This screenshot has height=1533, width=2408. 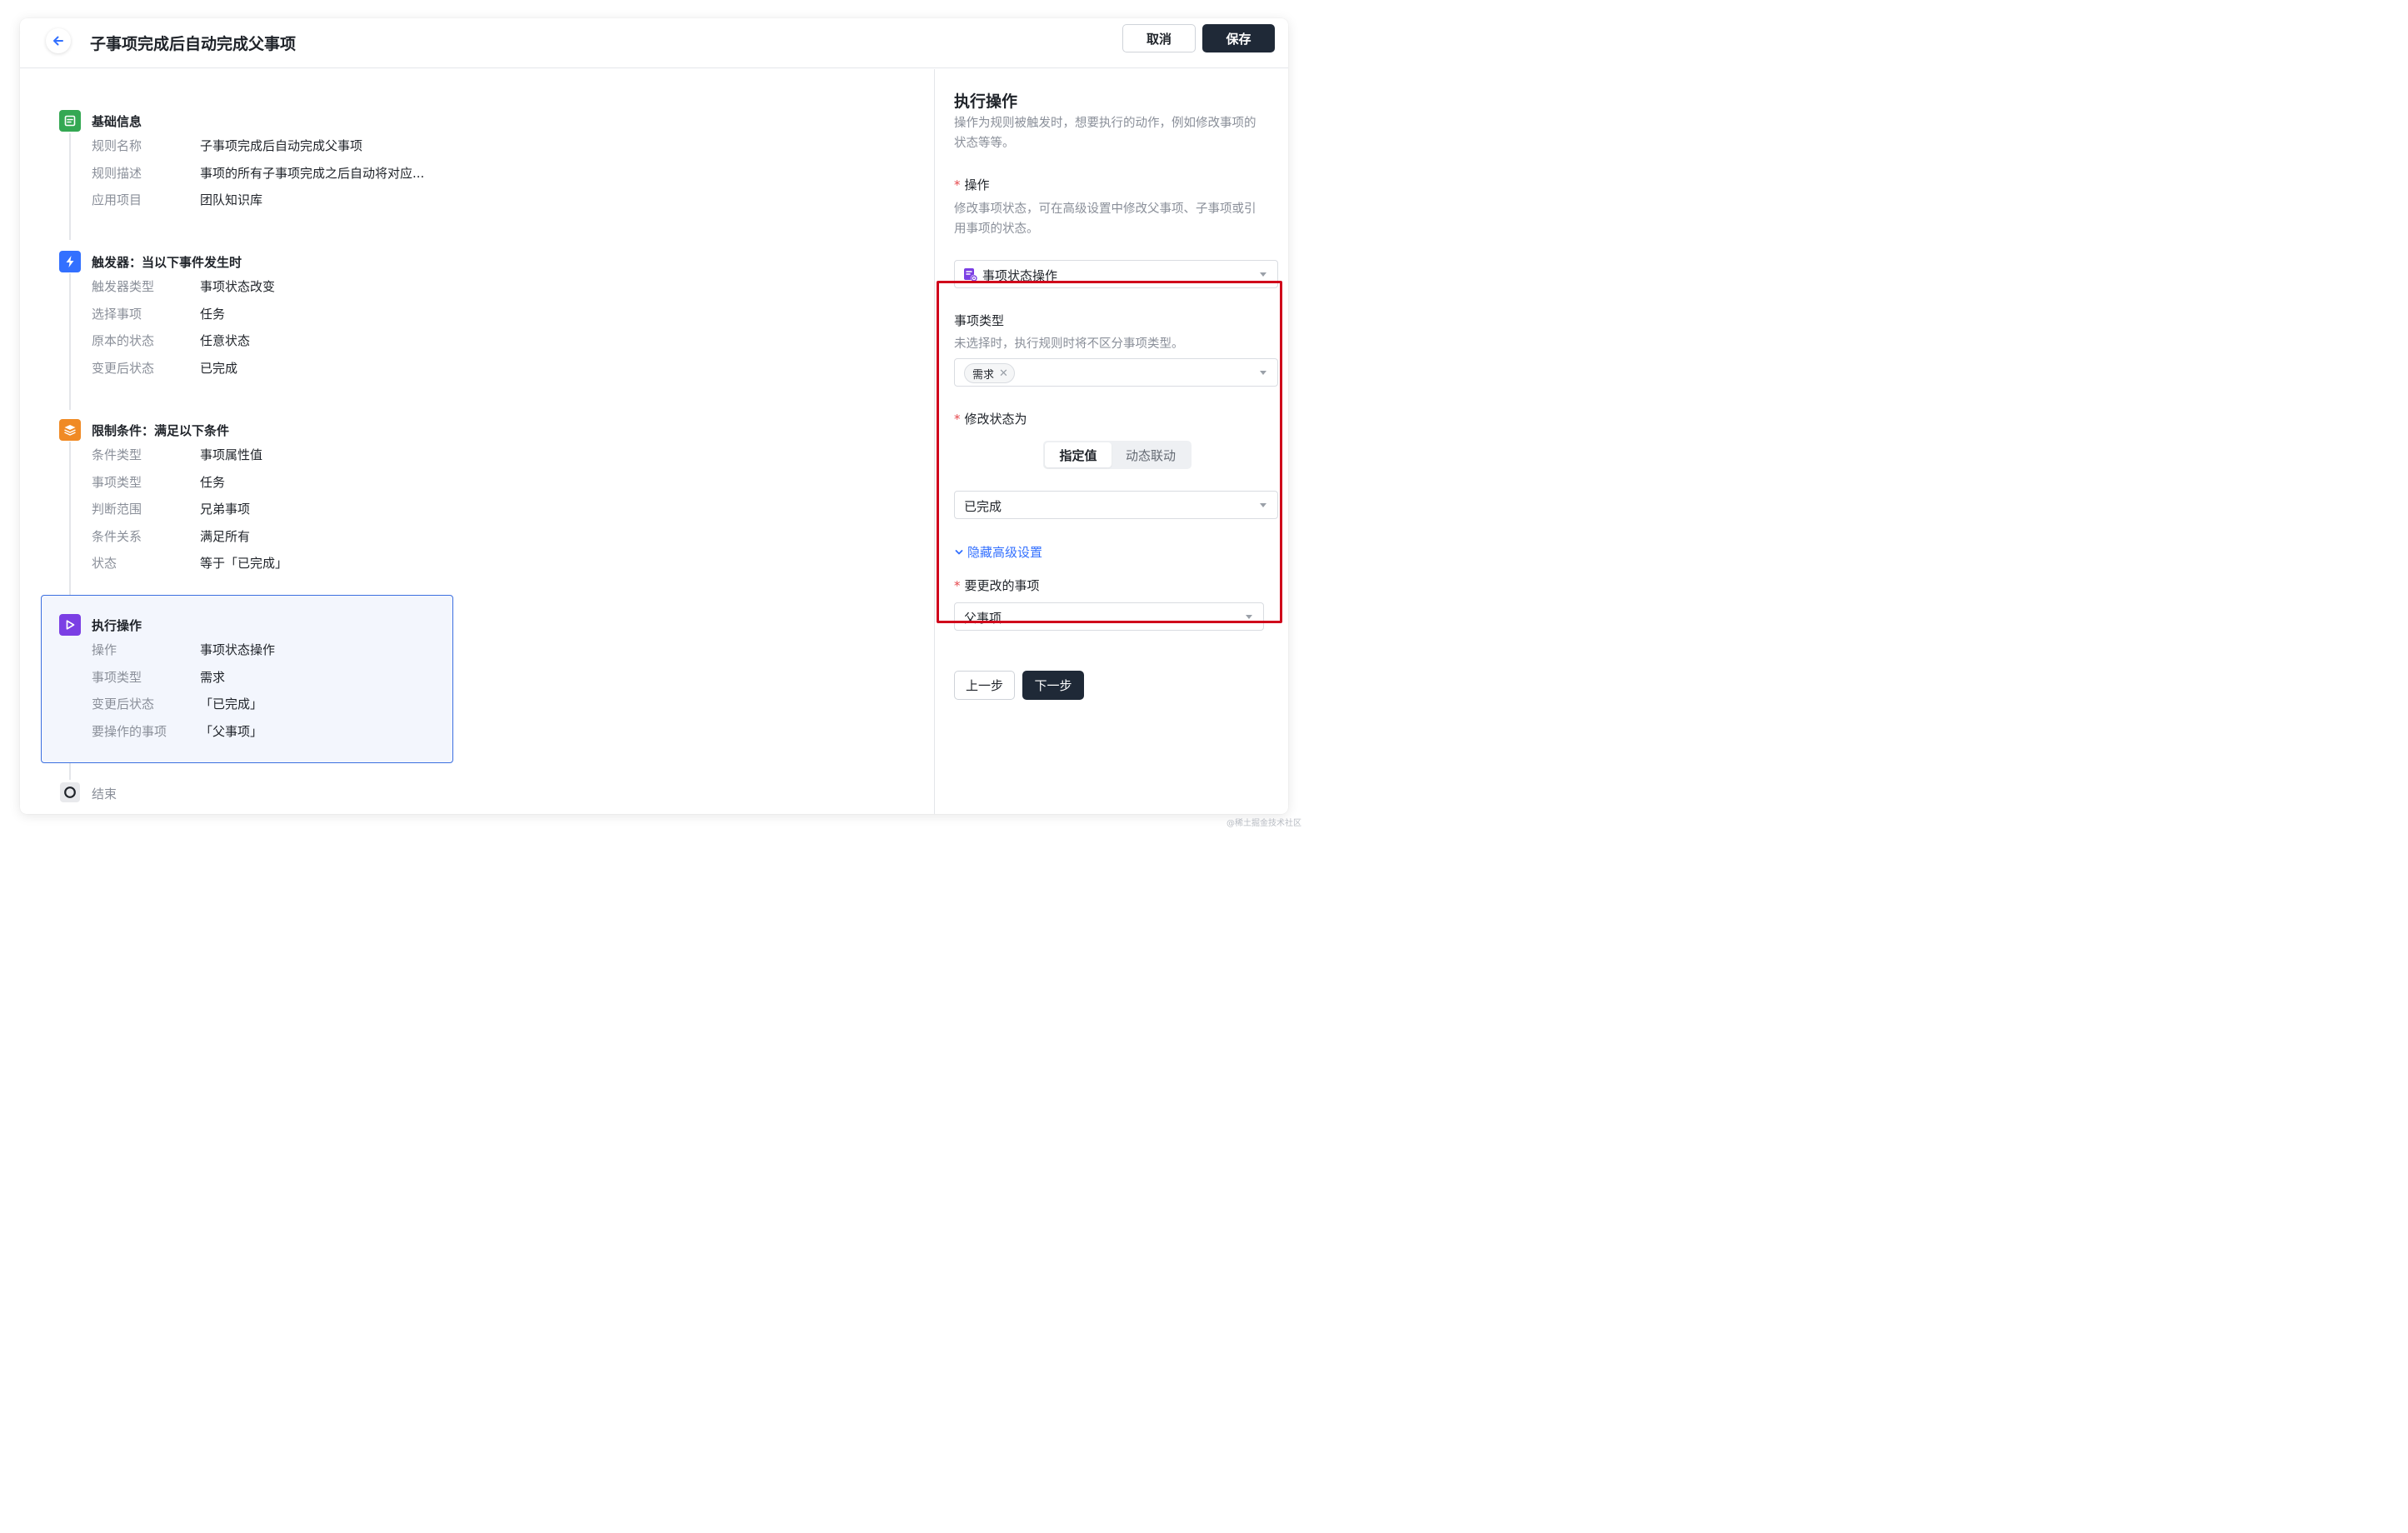 What do you see at coordinates (1159, 38) in the screenshot?
I see `cancel-button: 取消` at bounding box center [1159, 38].